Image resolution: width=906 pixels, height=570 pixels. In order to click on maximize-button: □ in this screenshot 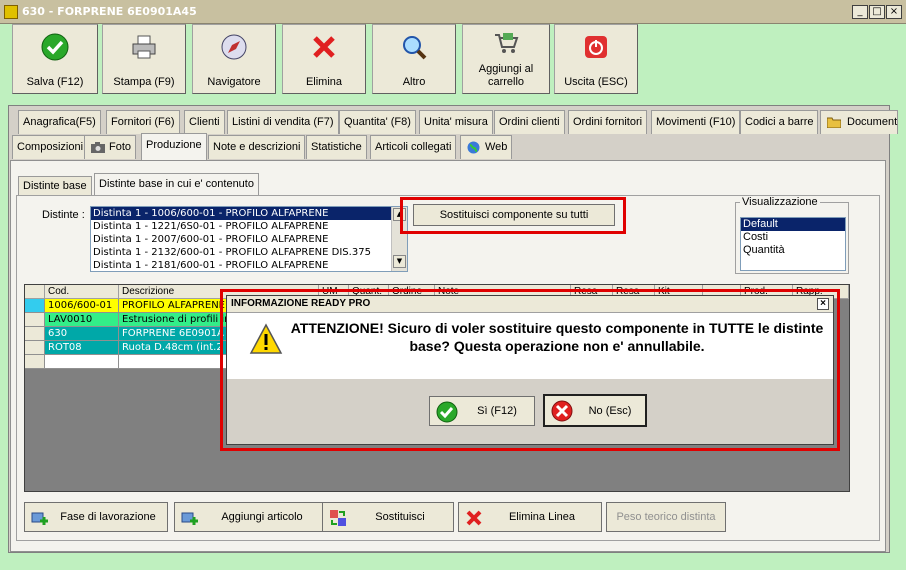, I will do `click(877, 12)`.